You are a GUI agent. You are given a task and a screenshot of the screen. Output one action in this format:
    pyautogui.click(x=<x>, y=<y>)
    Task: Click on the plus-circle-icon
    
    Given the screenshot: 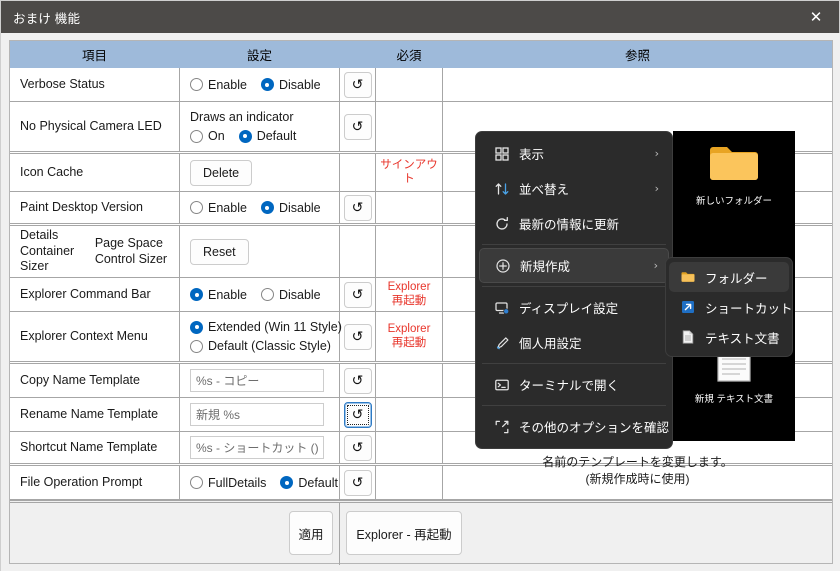 What is the action you would take?
    pyautogui.click(x=503, y=265)
    